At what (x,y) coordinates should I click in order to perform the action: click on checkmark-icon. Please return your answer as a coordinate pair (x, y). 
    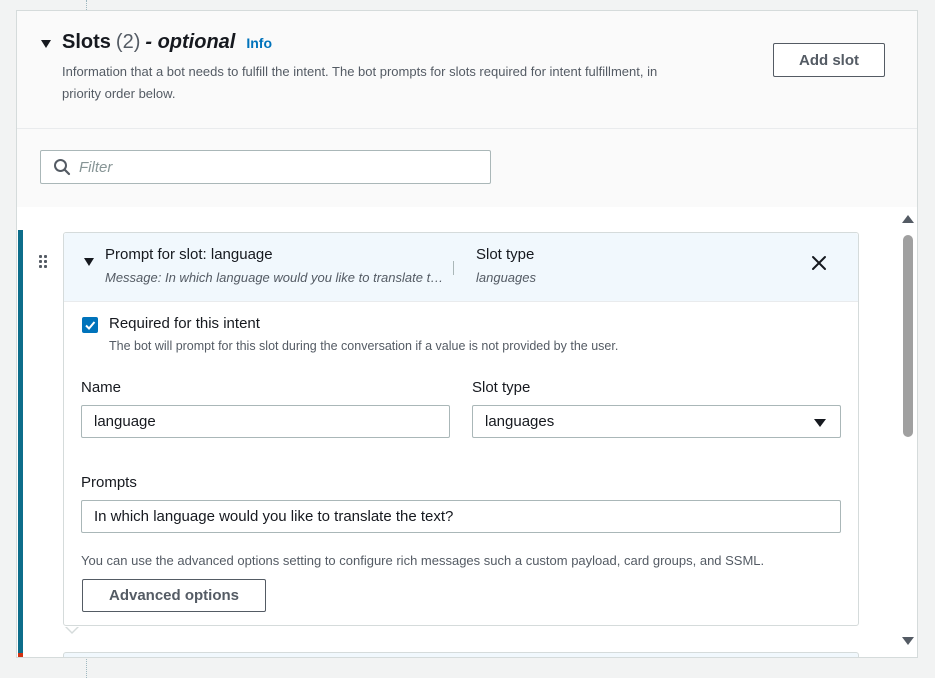
    Looking at the image, I should click on (90, 325).